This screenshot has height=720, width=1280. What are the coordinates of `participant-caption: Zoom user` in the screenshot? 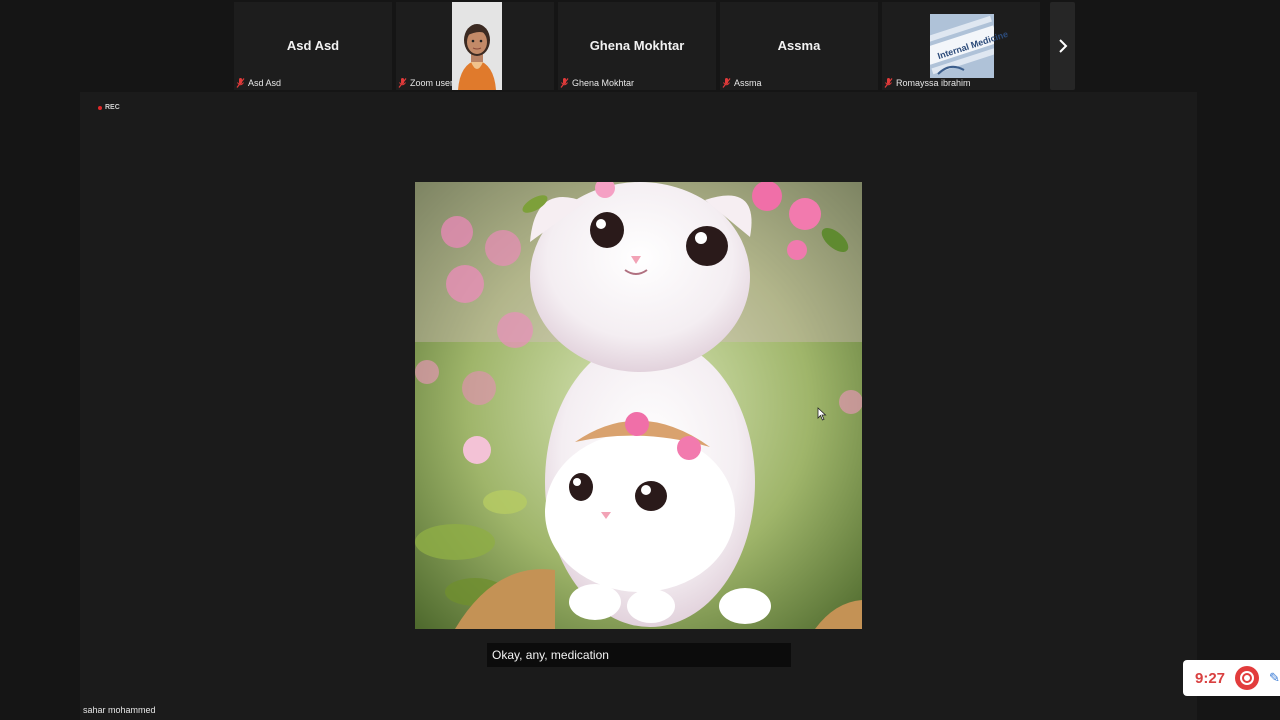 It's located at (425, 83).